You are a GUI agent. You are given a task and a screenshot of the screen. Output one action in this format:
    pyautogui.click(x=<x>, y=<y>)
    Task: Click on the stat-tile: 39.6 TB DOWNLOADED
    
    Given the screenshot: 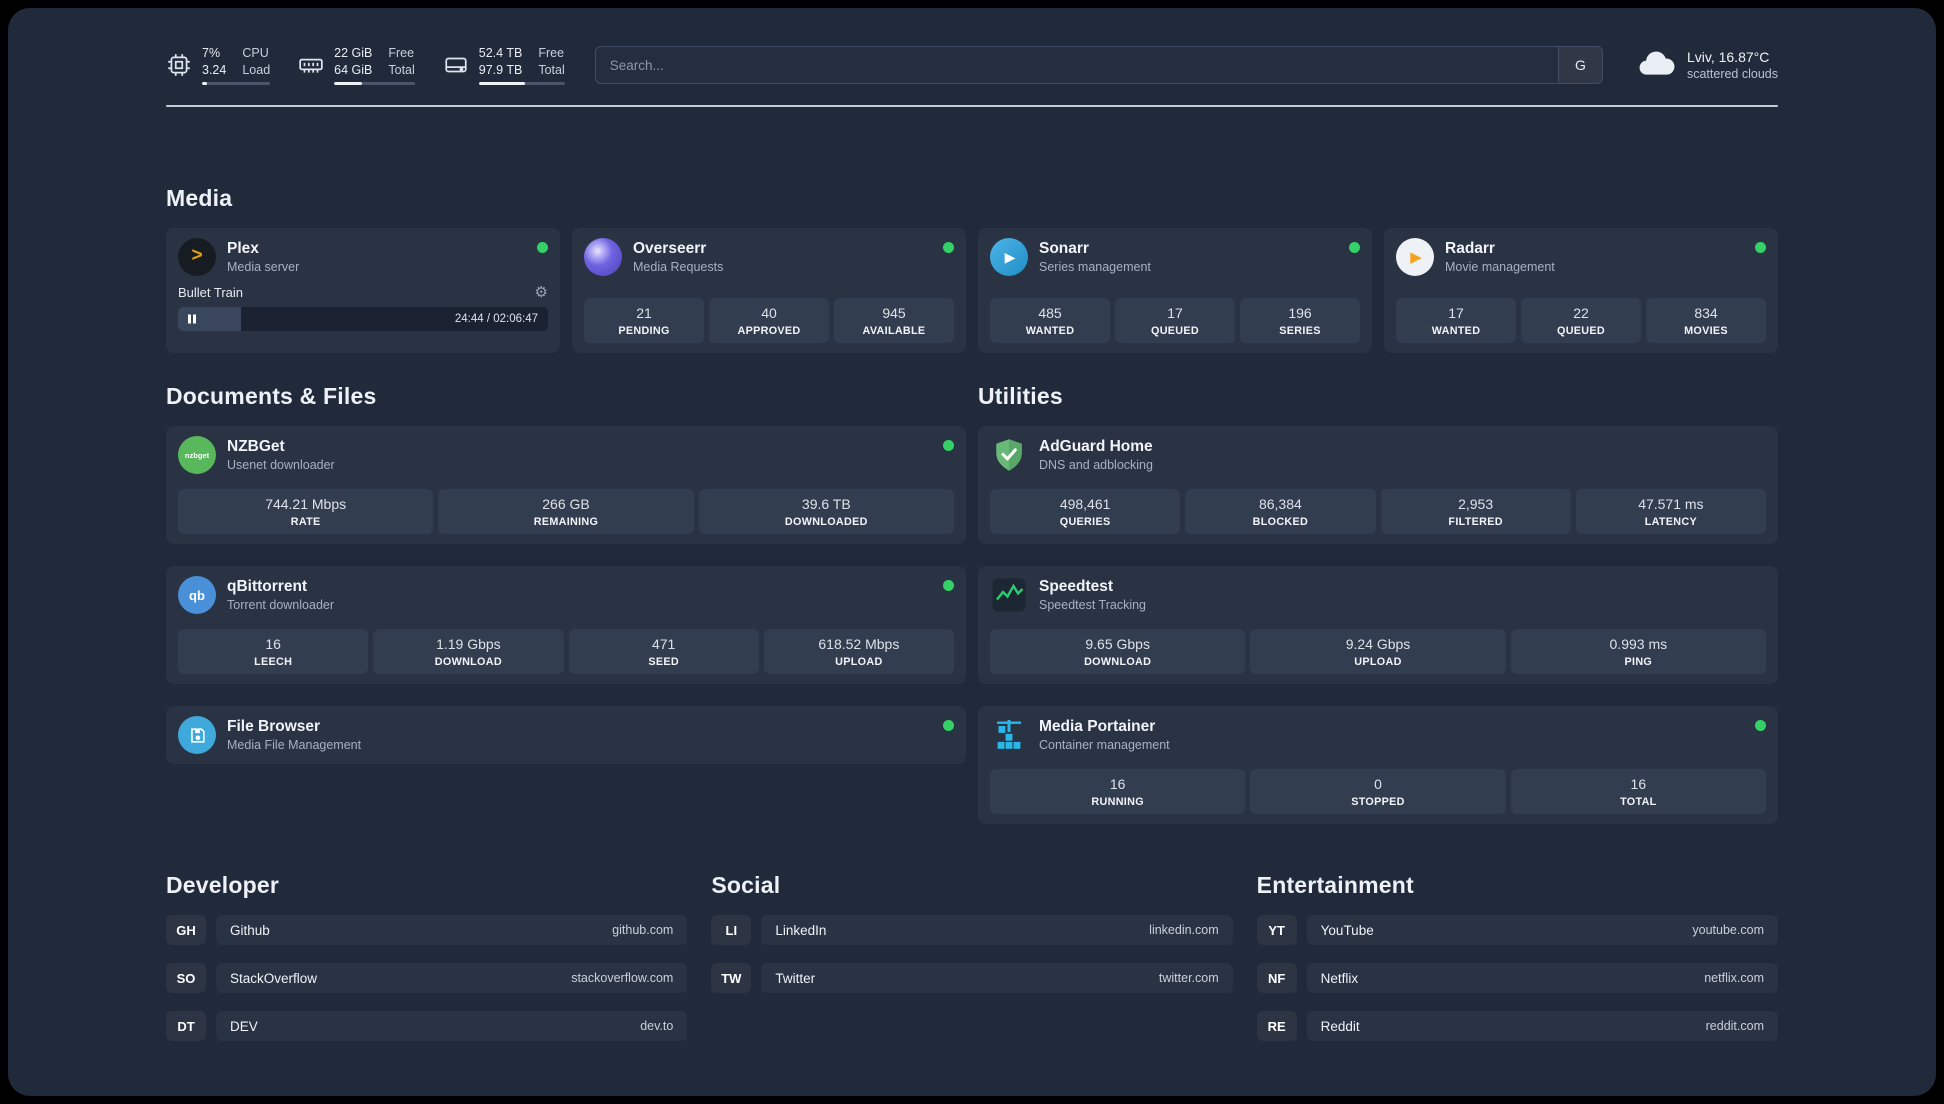 What is the action you would take?
    pyautogui.click(x=826, y=511)
    